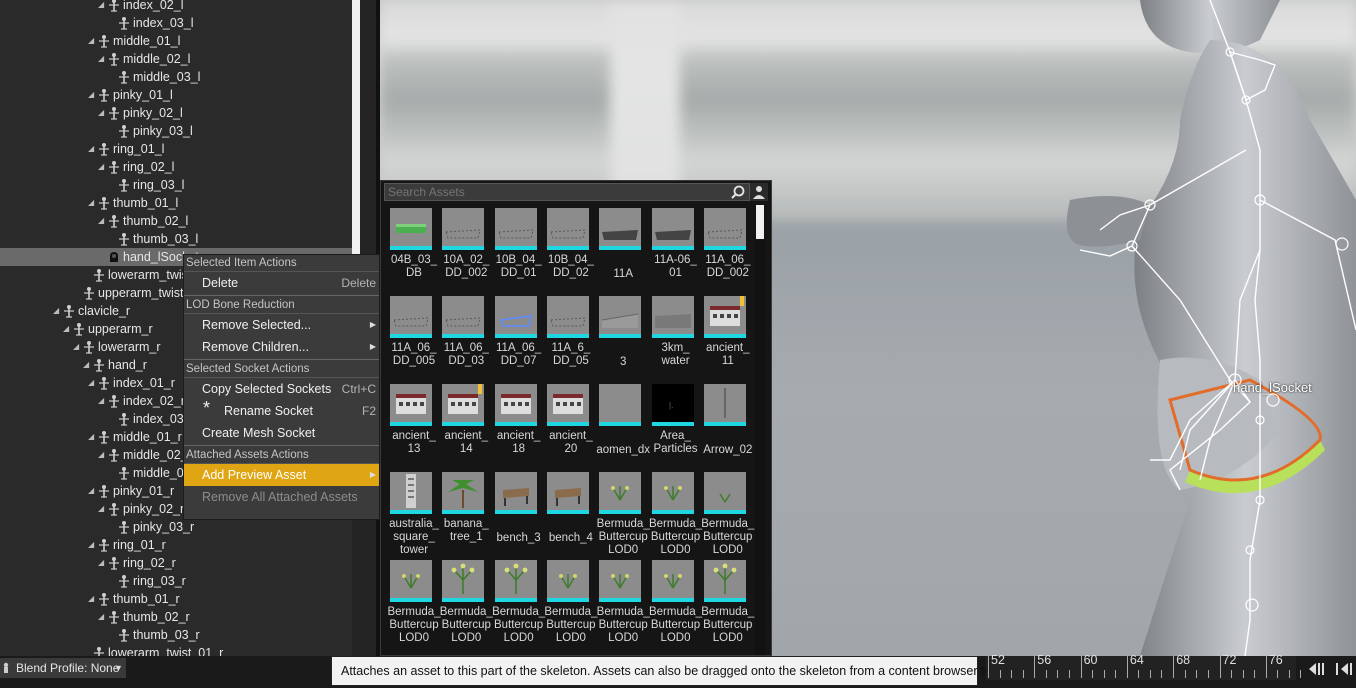 The height and width of the screenshot is (688, 1356). I want to click on tree-row-bone: ◢ ring_02_l, so click(176, 167).